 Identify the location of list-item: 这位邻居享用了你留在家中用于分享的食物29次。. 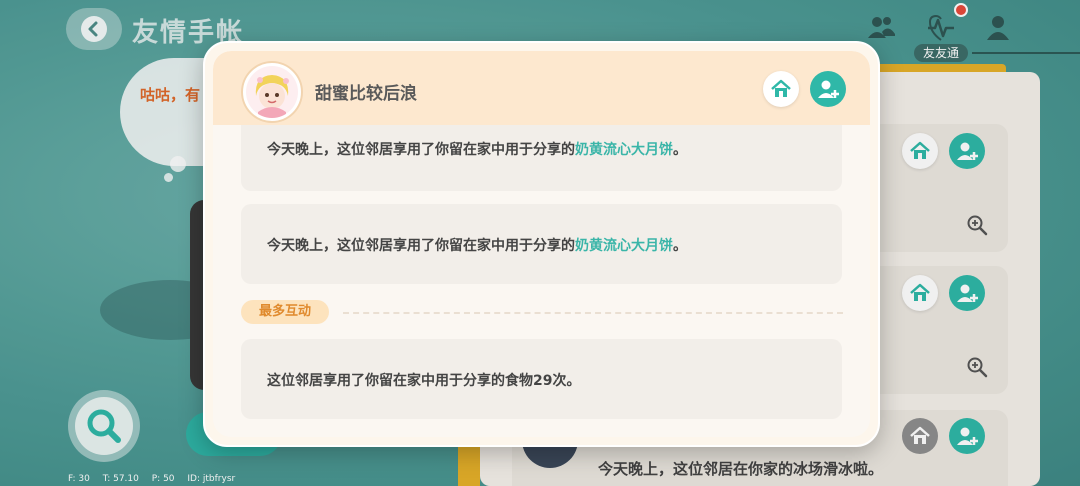
(541, 379).